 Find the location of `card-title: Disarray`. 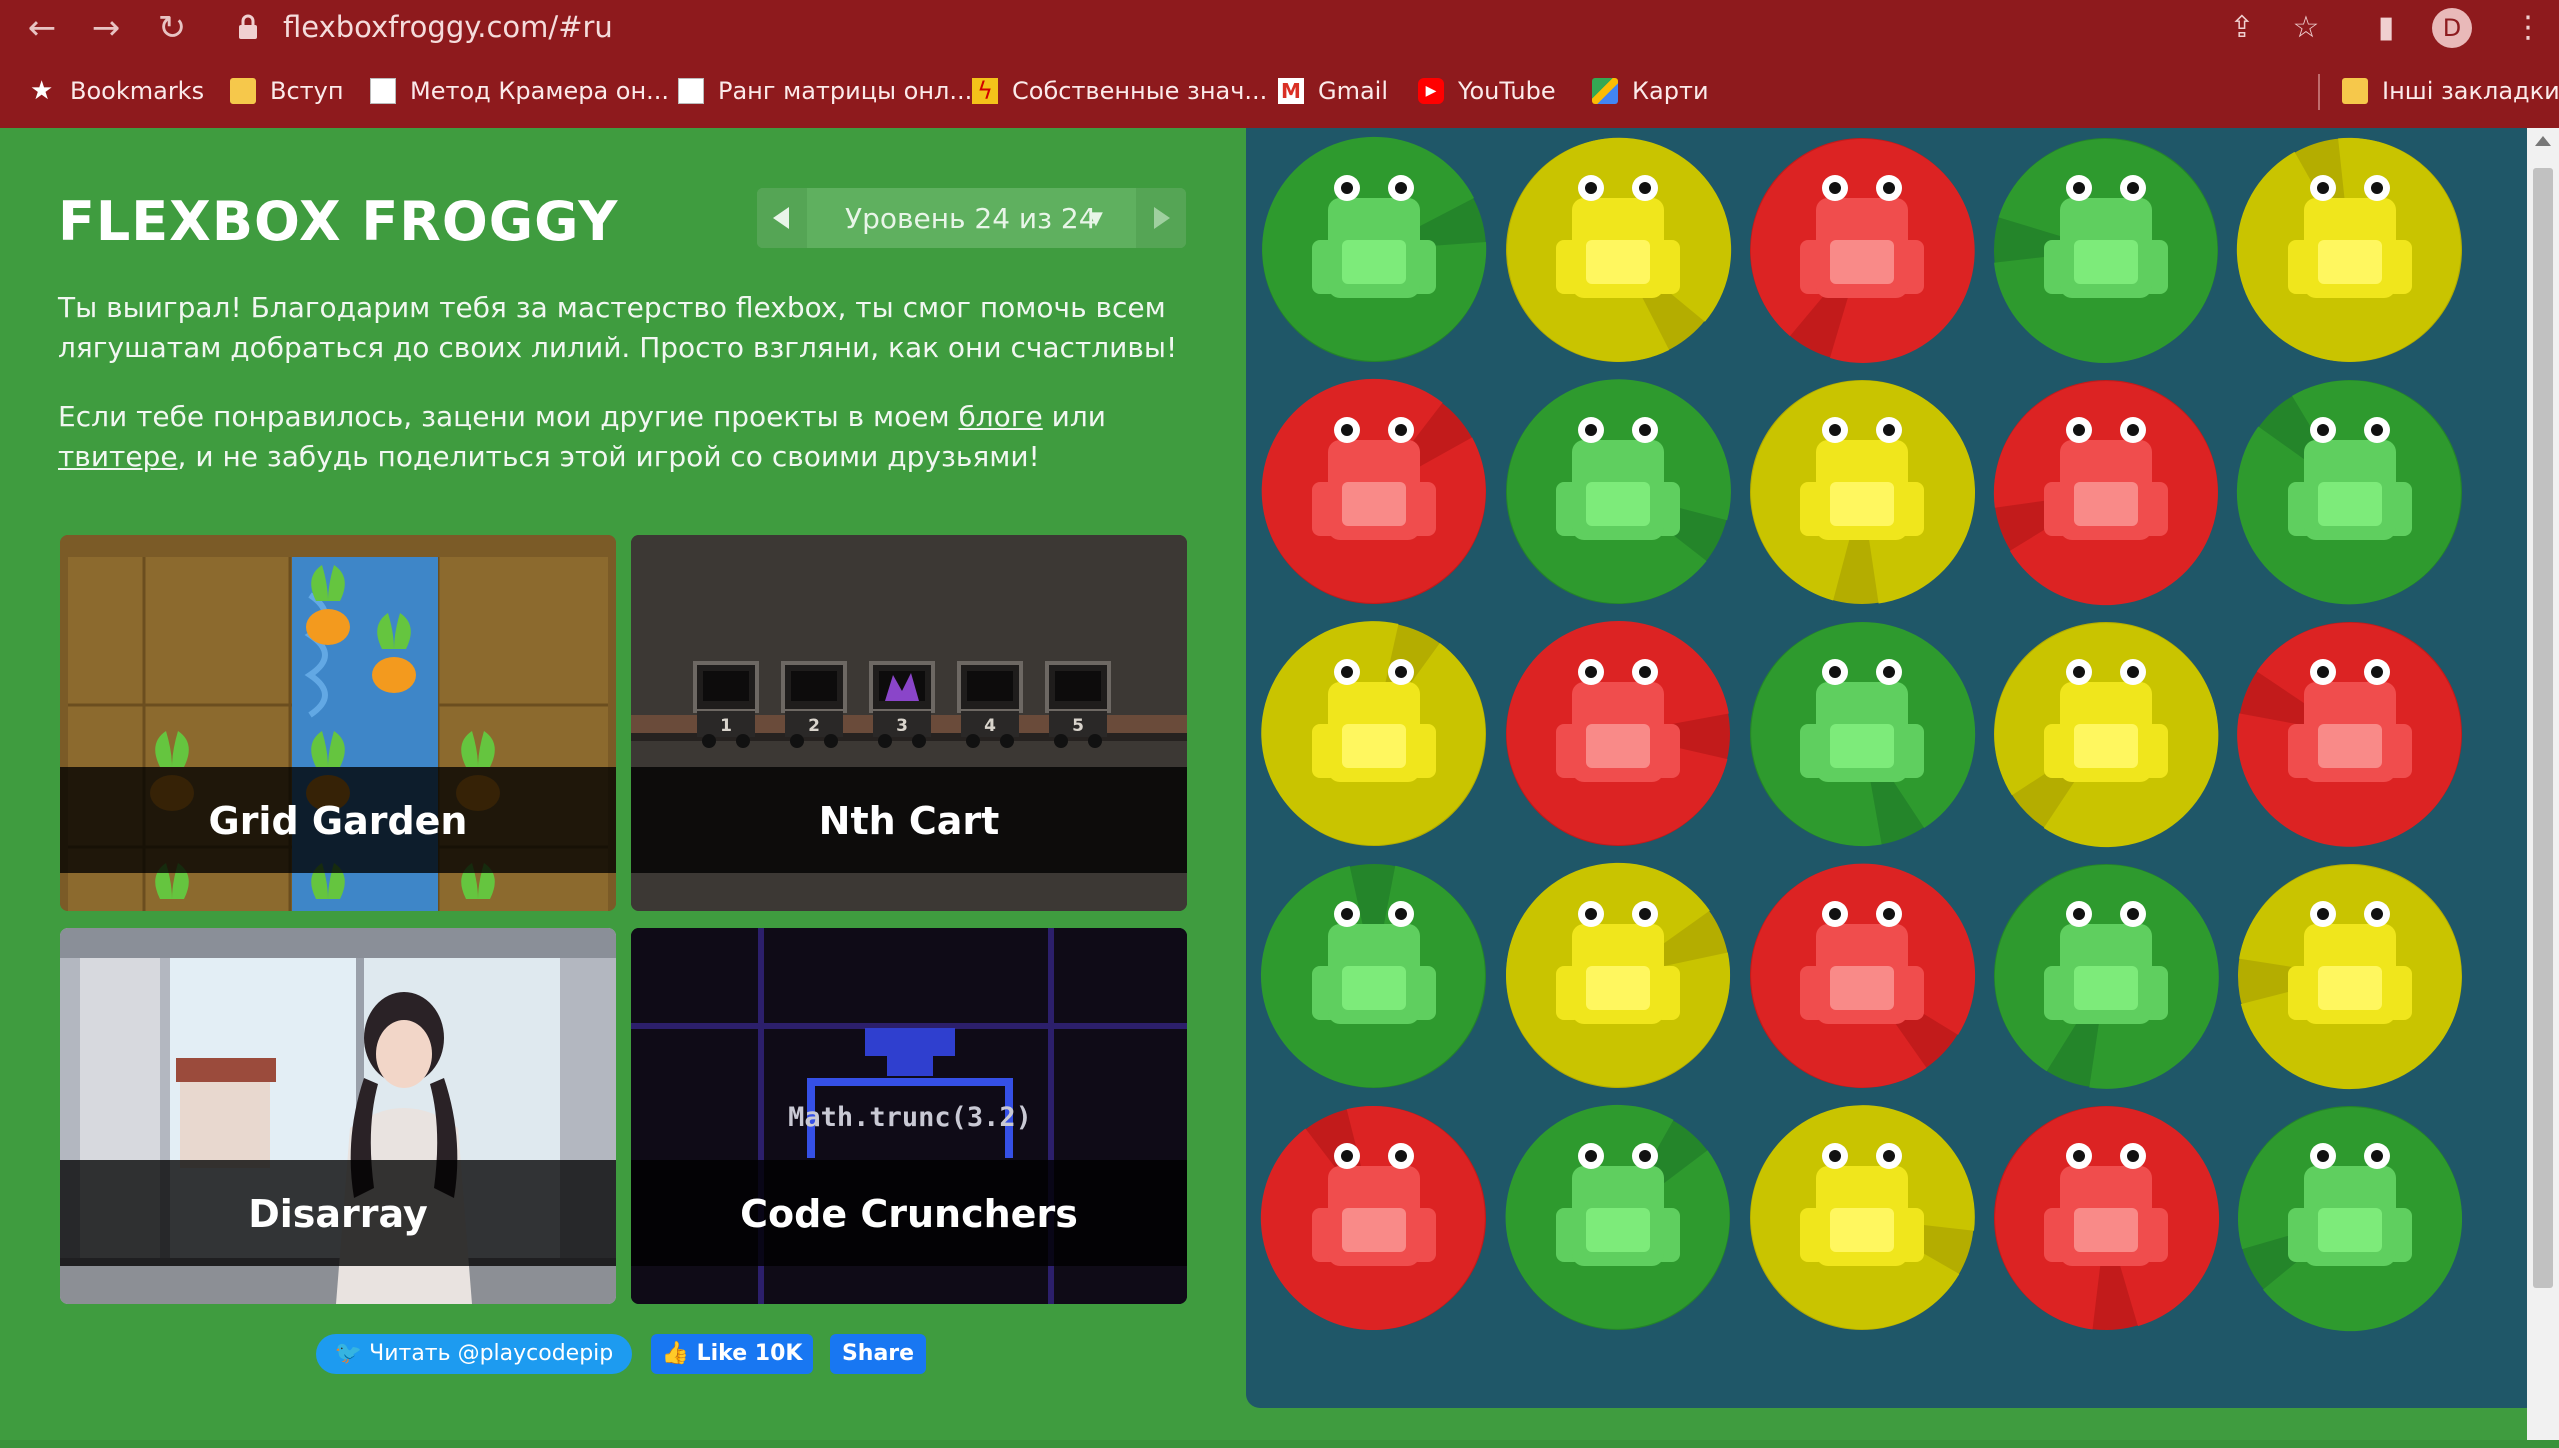

card-title: Disarray is located at coordinates (338, 1214).